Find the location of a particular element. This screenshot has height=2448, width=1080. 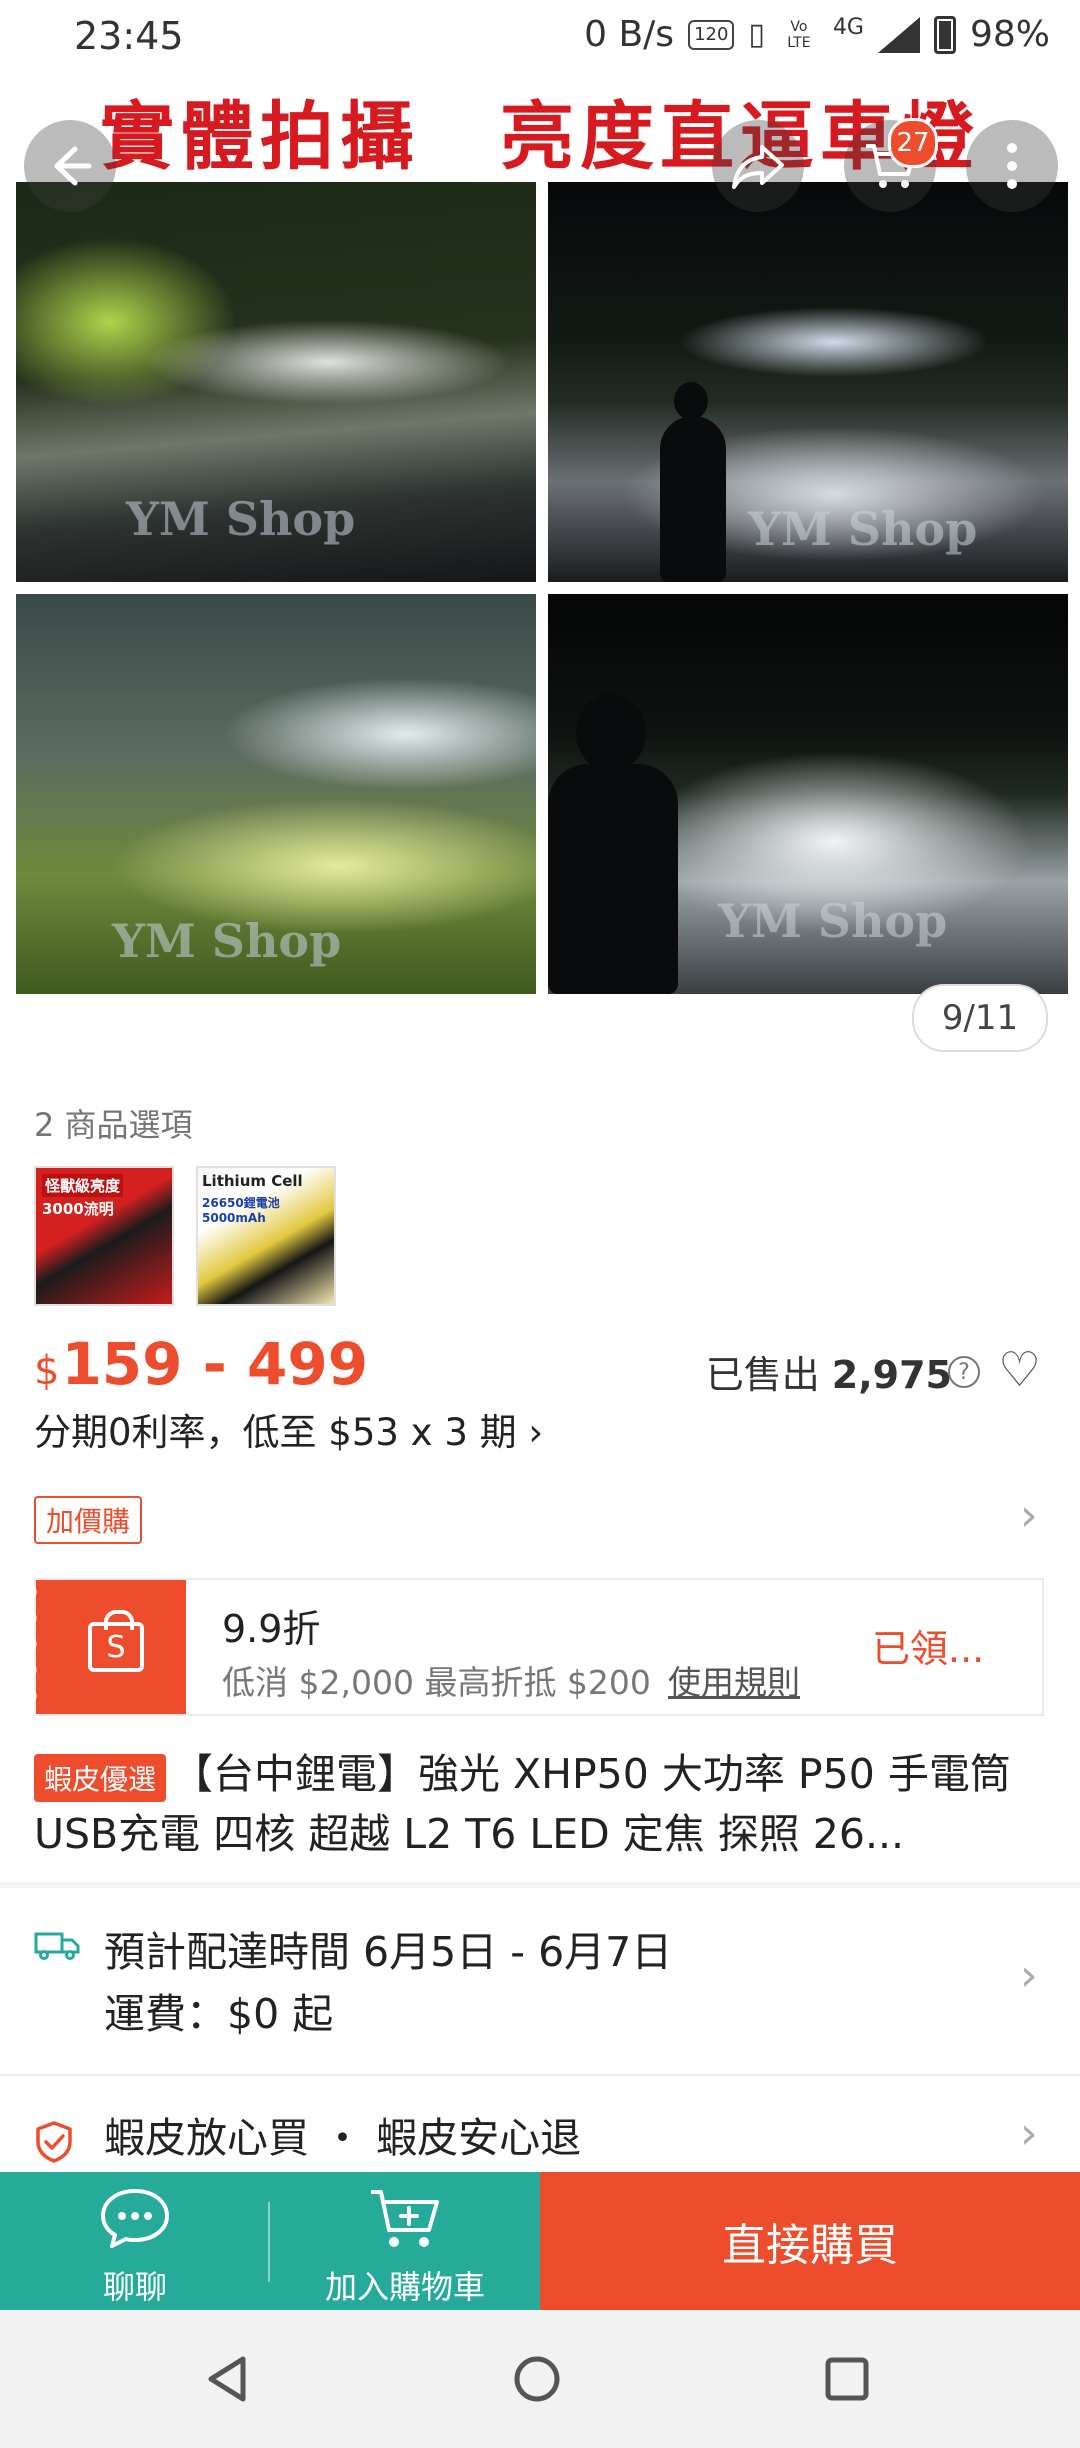

sold-number: 2,975 is located at coordinates (891, 1375).